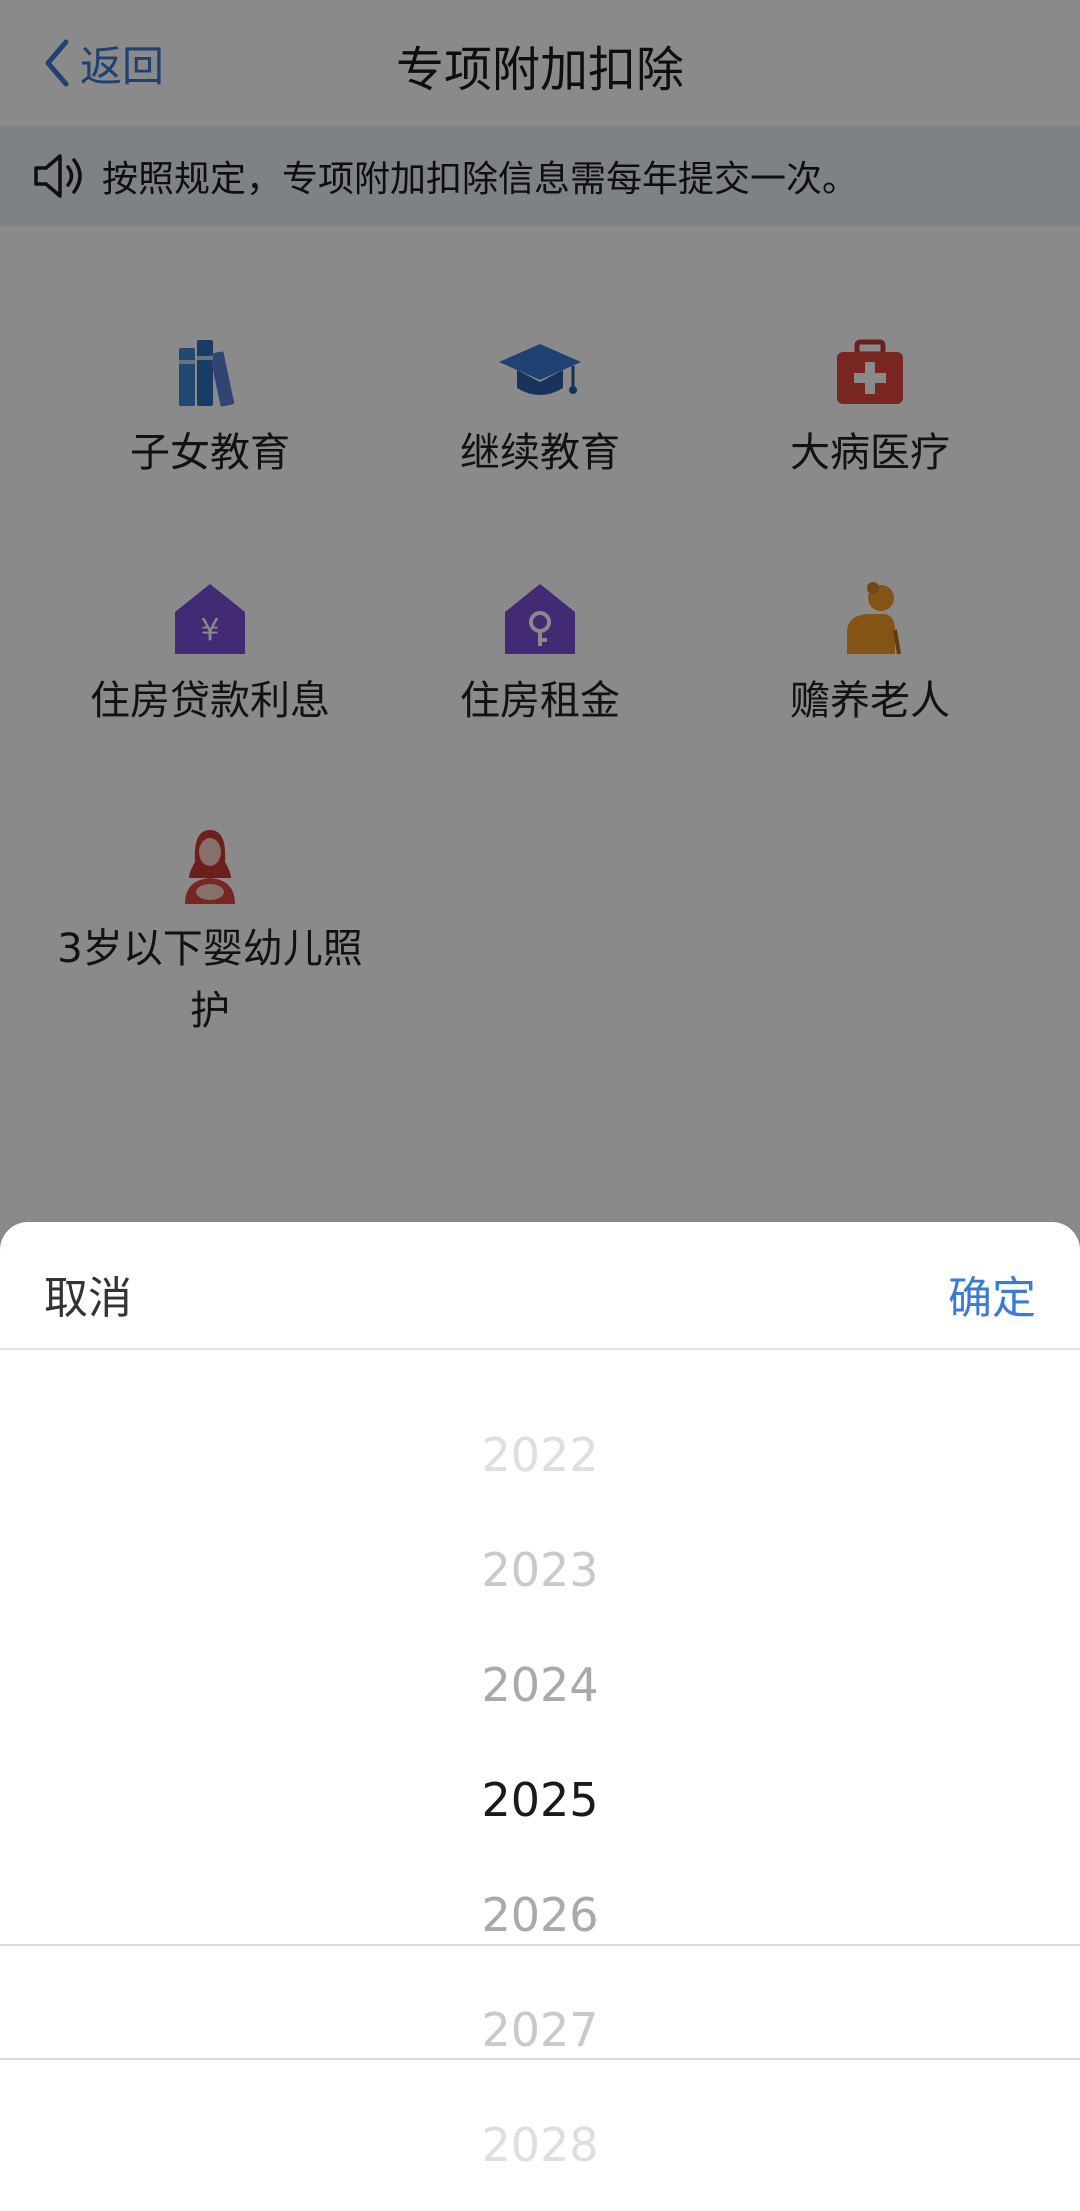 The height and width of the screenshot is (2211, 1080). Describe the element at coordinates (540, 1455) in the screenshot. I see `year-option: 2022` at that location.